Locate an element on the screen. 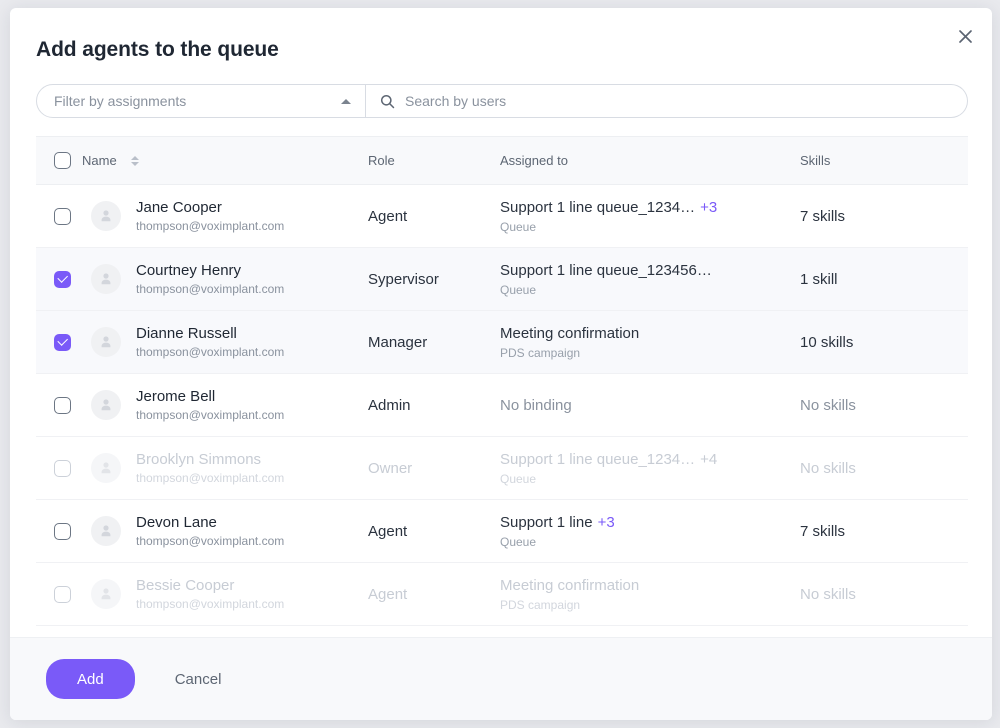  cell-name: Dianne Russell thompson@voximplant.com is located at coordinates (201, 342).